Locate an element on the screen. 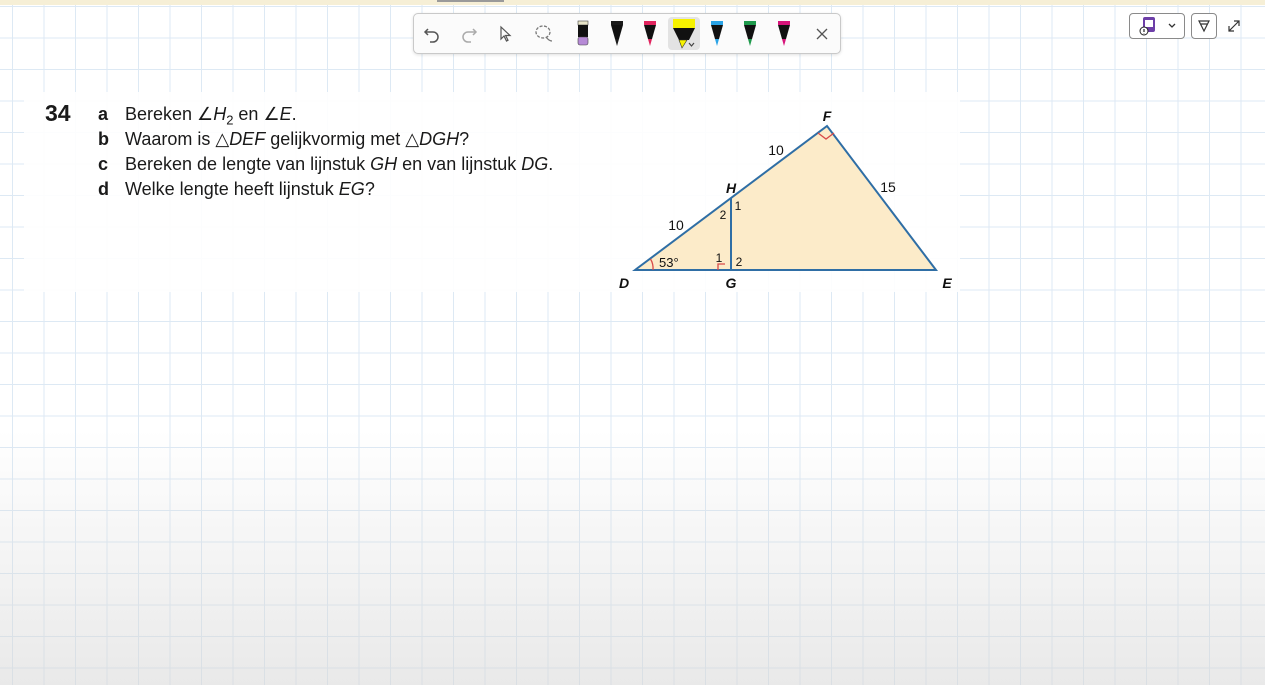  pen-black-icon is located at coordinates (617, 33).